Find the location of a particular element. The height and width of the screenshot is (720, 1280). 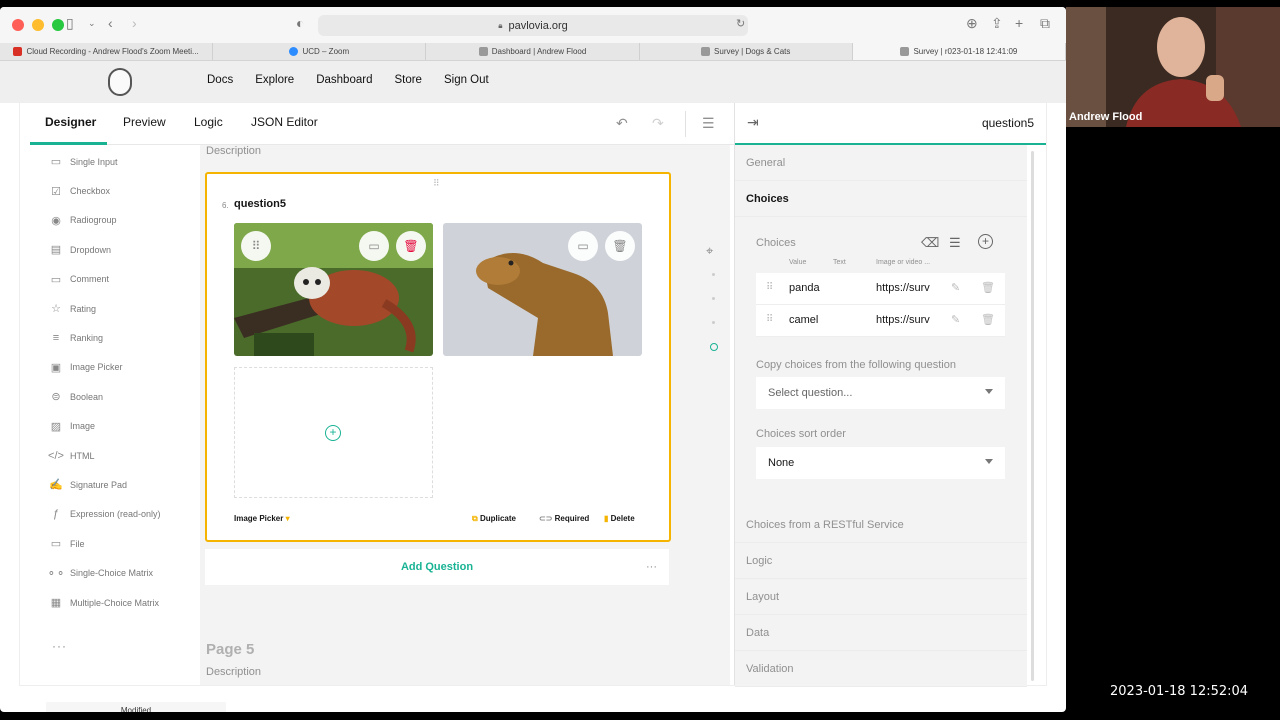

minimize-window-button is located at coordinates (38, 25).